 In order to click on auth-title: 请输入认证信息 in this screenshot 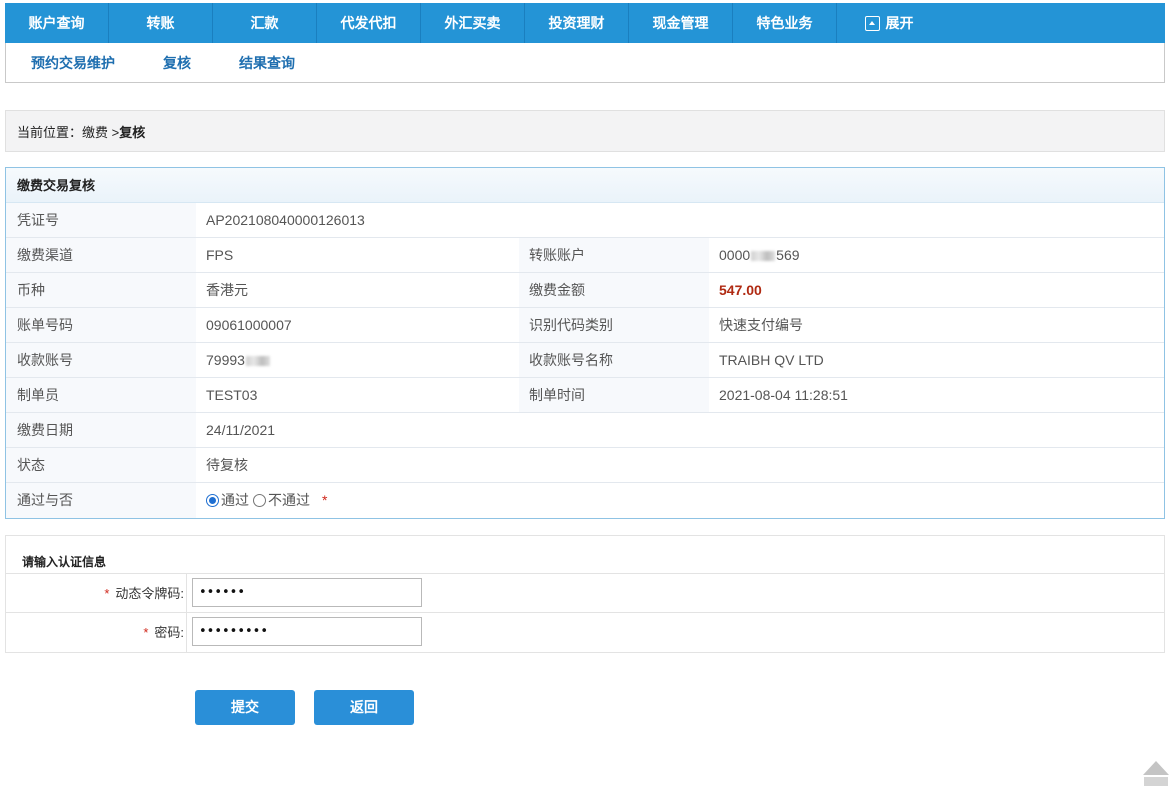, I will do `click(585, 555)`.